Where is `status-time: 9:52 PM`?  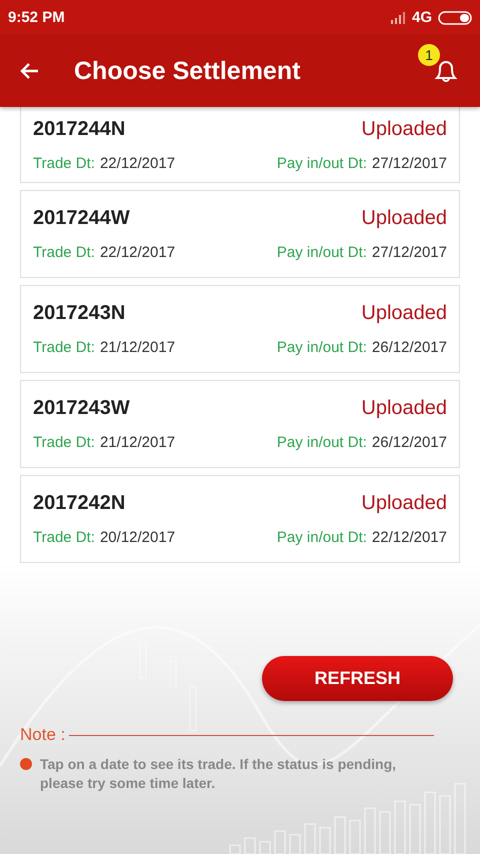
status-time: 9:52 PM is located at coordinates (36, 17).